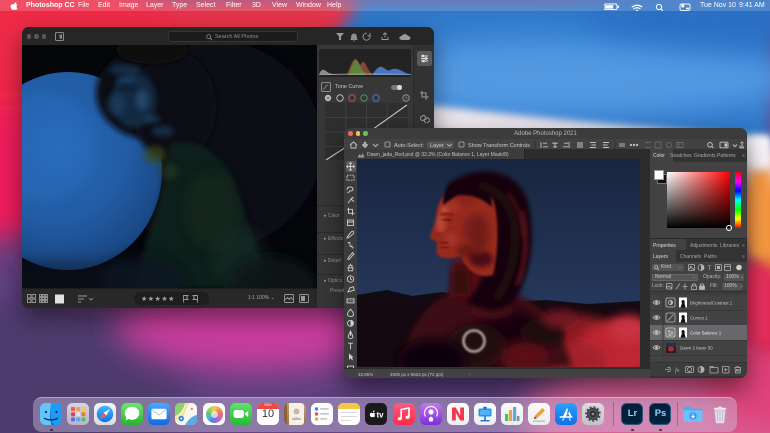  What do you see at coordinates (499, 146) in the screenshot?
I see `svg-text: Show Transform Controls` at bounding box center [499, 146].